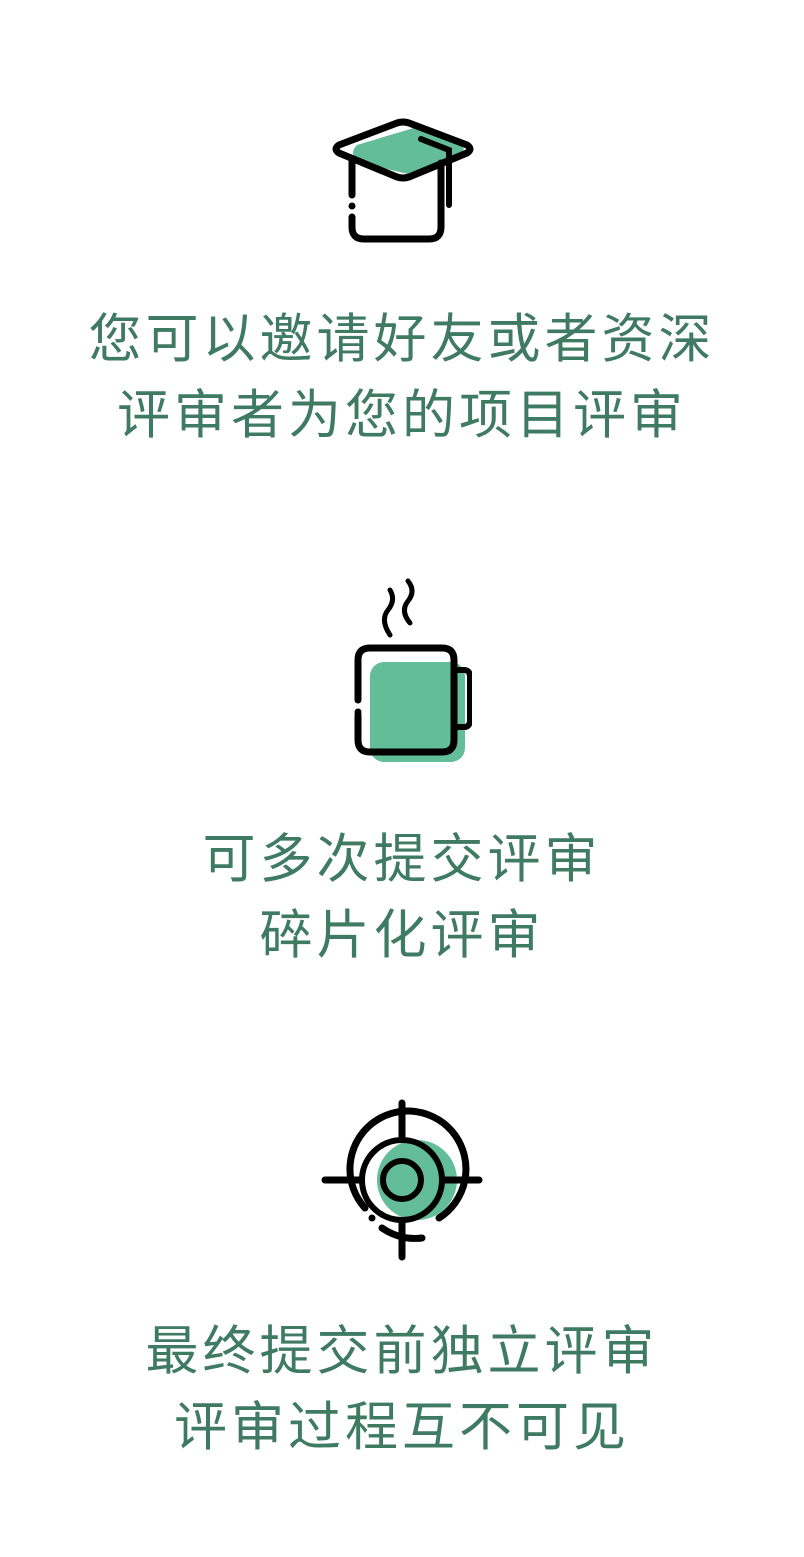 This screenshot has height=1557, width=804. I want to click on coffee-mug-icon, so click(402, 672).